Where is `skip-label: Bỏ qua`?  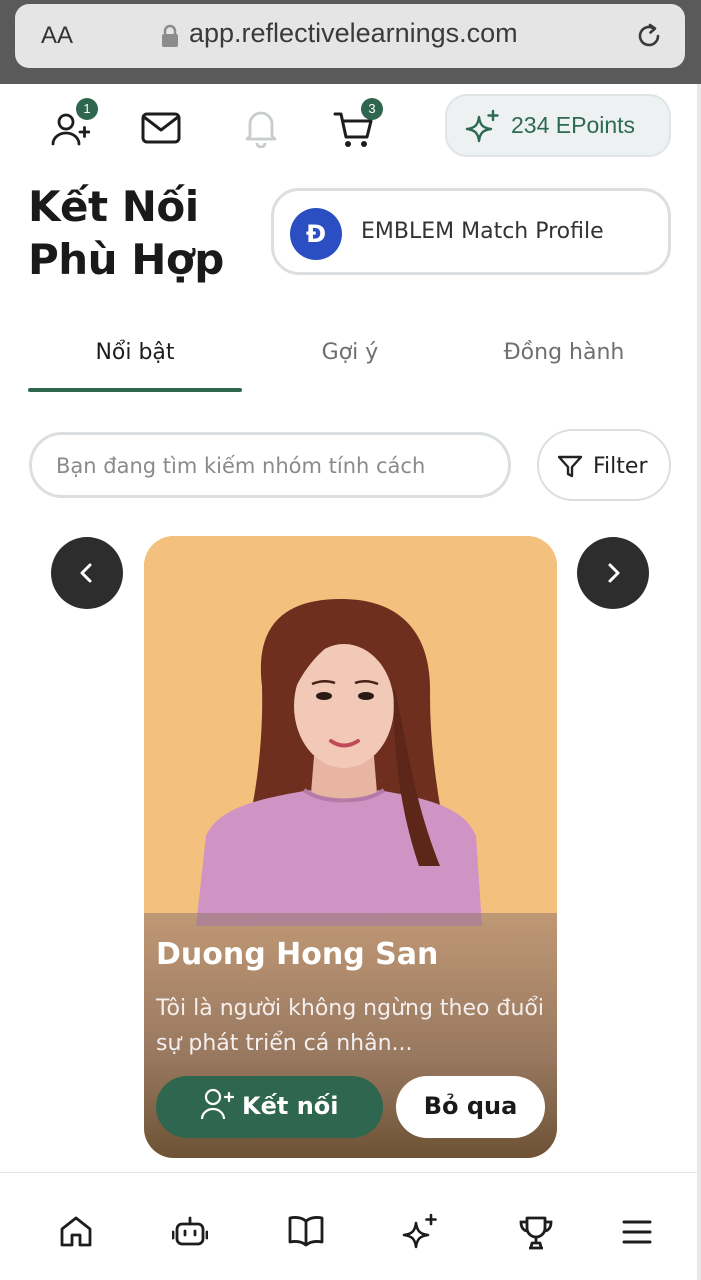 skip-label: Bỏ qua is located at coordinates (470, 1106).